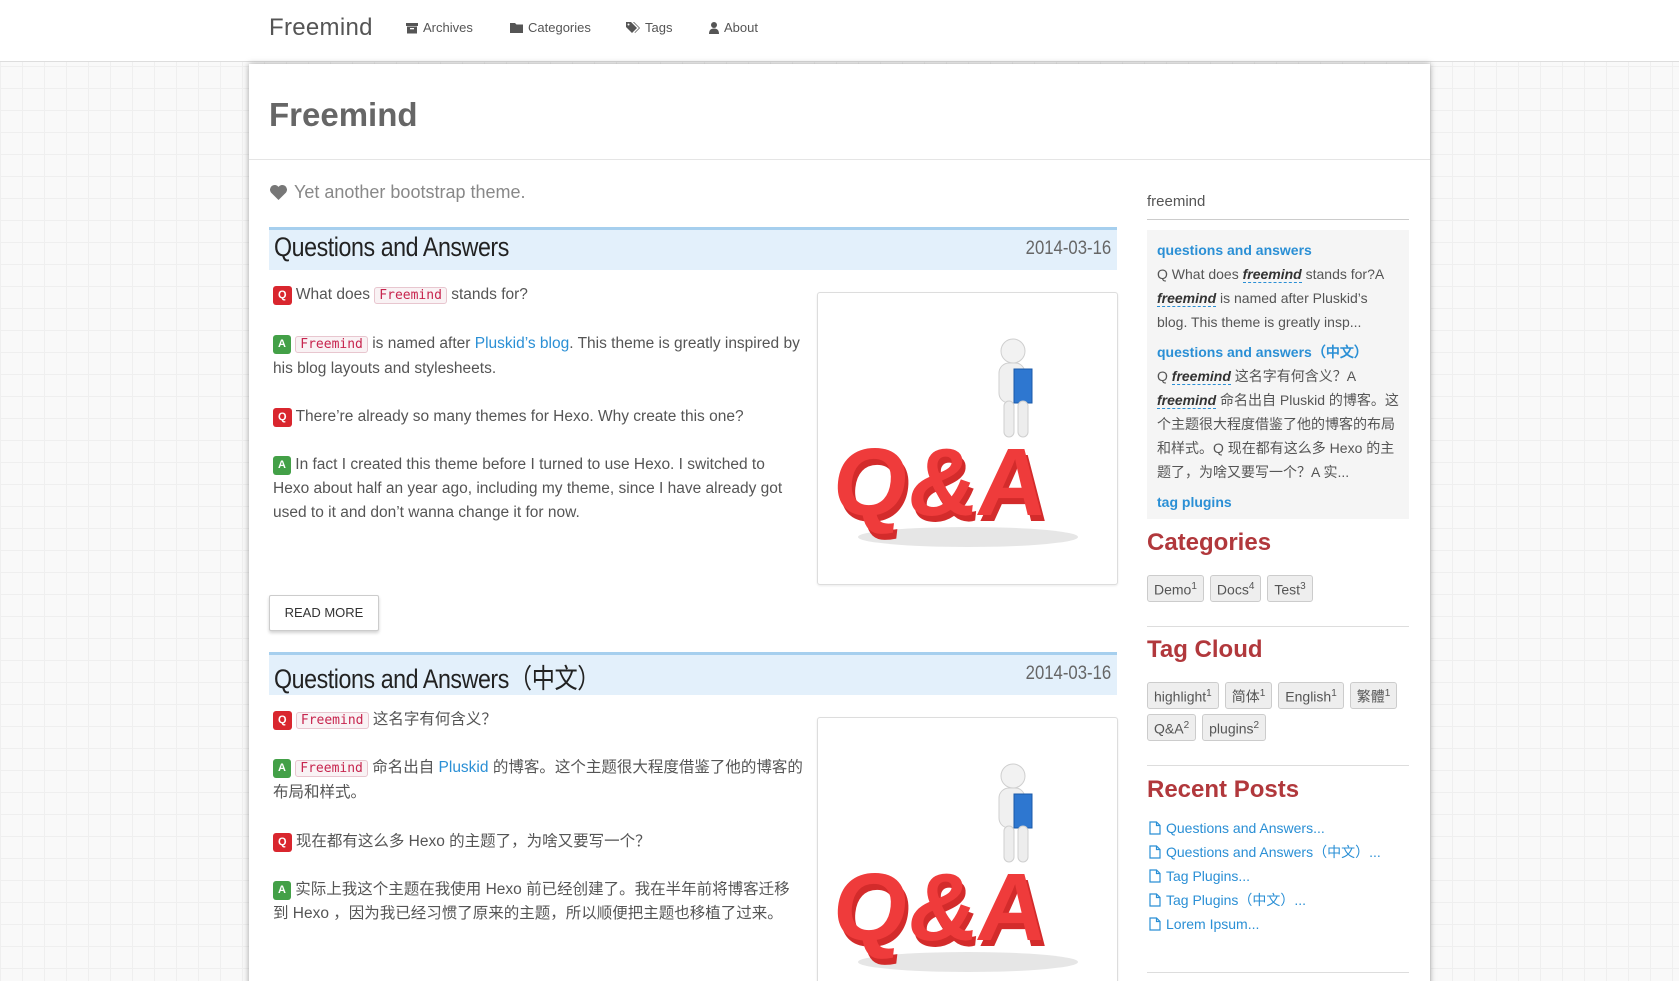  I want to click on tagline: Yet another bootstrap theme., so click(397, 192).